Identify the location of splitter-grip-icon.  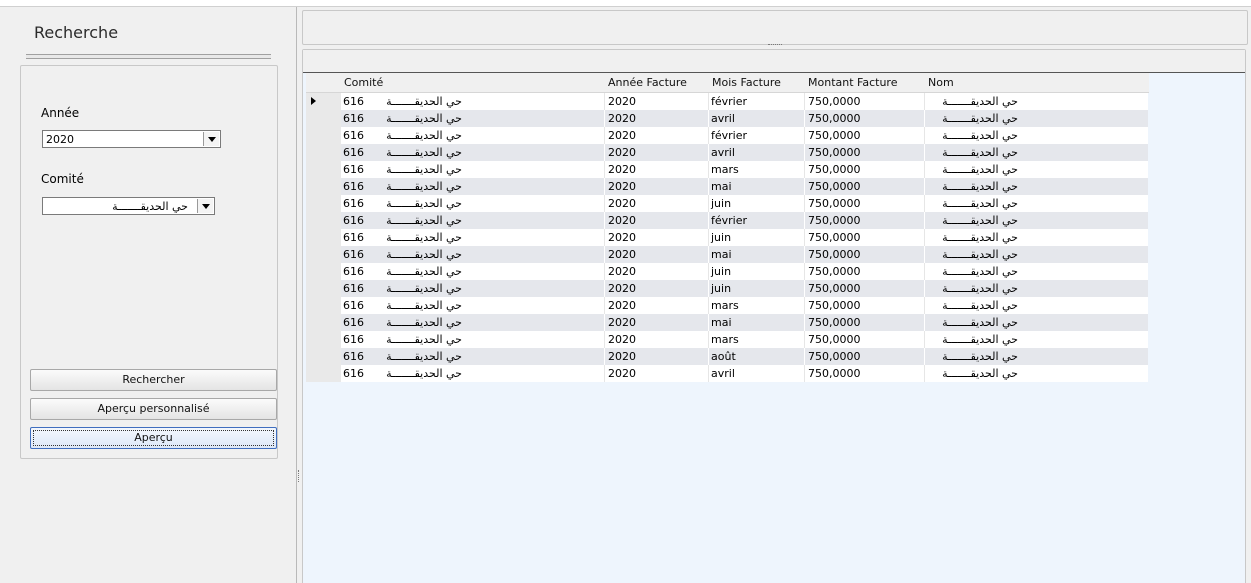
(299, 476).